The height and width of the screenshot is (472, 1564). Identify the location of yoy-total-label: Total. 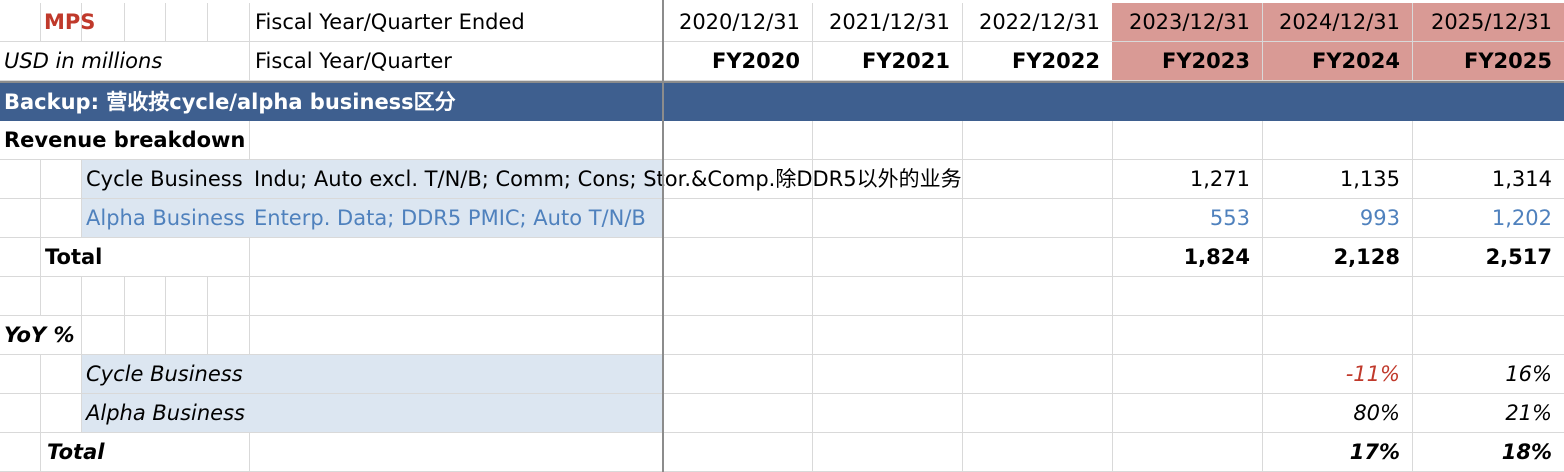
(147, 452).